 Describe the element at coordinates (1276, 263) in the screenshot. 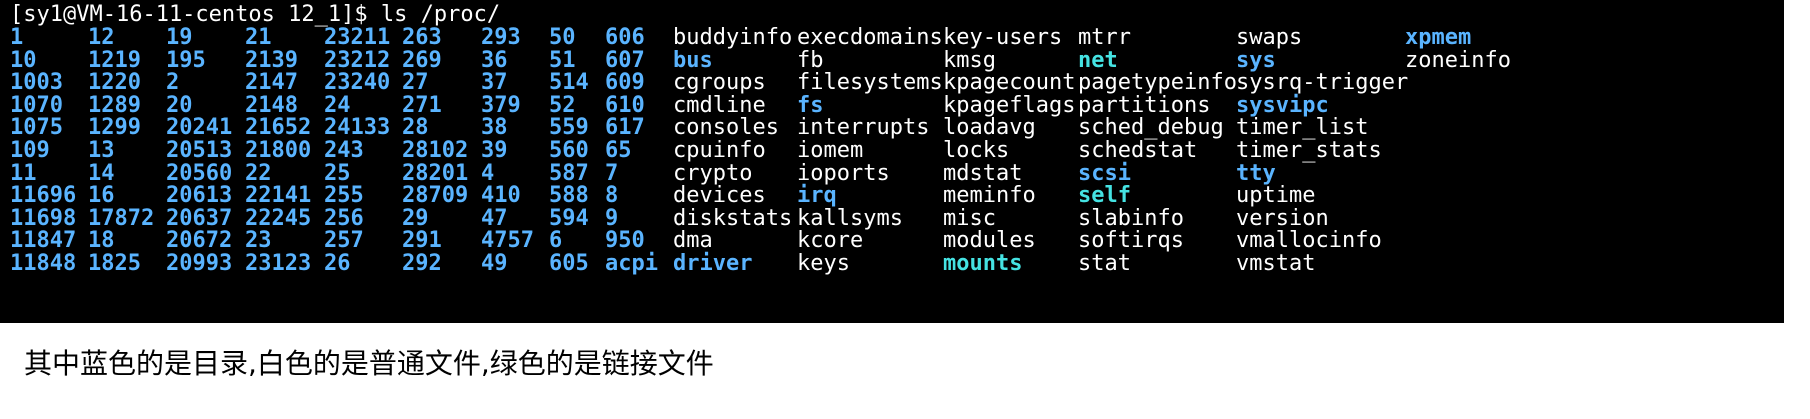

I see `ls-entry-file: vmstat` at that location.